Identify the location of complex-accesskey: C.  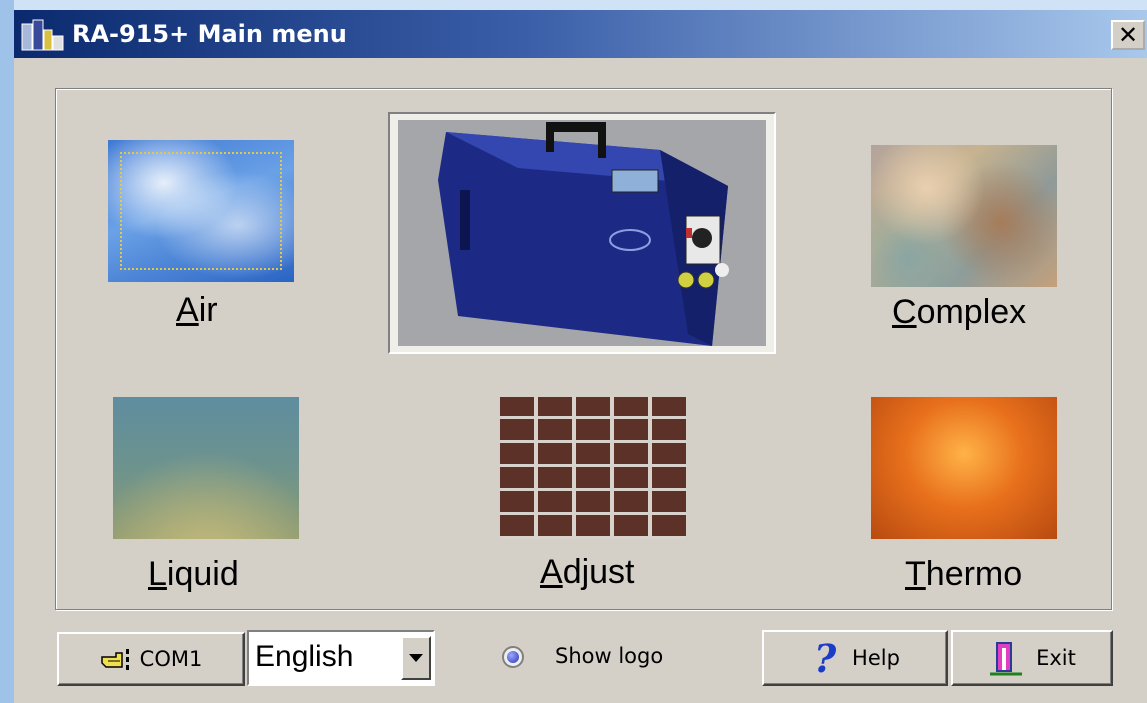
(904, 312).